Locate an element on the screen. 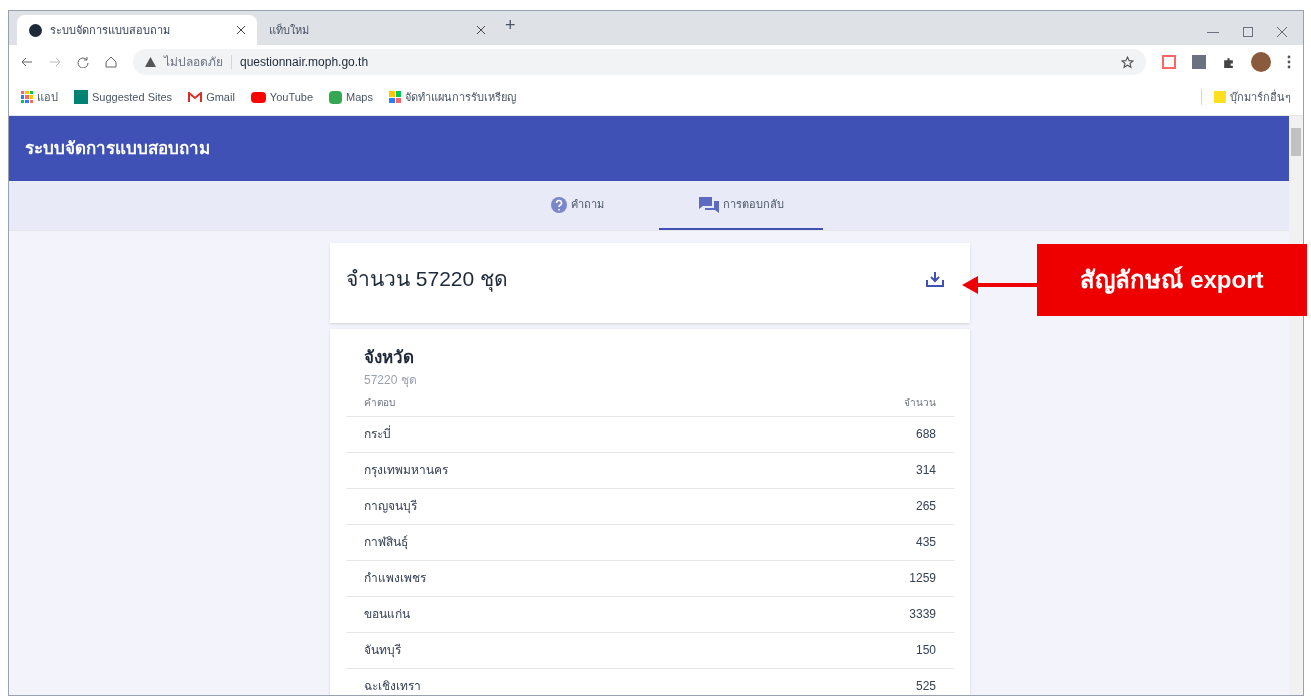 The image size is (1311, 696). download-icon is located at coordinates (935, 279).